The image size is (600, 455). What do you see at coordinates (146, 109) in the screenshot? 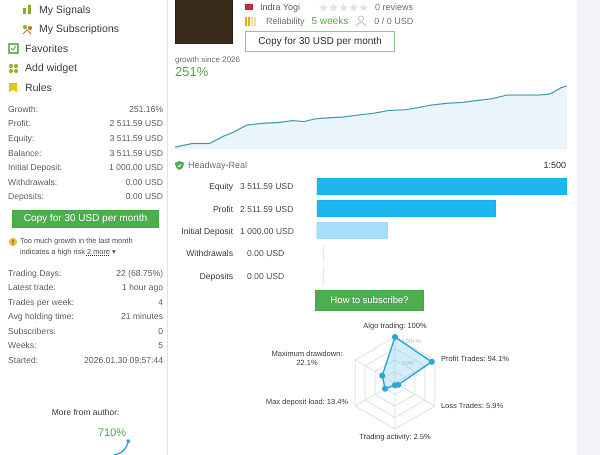
I see `stat-value: 251.16%` at bounding box center [146, 109].